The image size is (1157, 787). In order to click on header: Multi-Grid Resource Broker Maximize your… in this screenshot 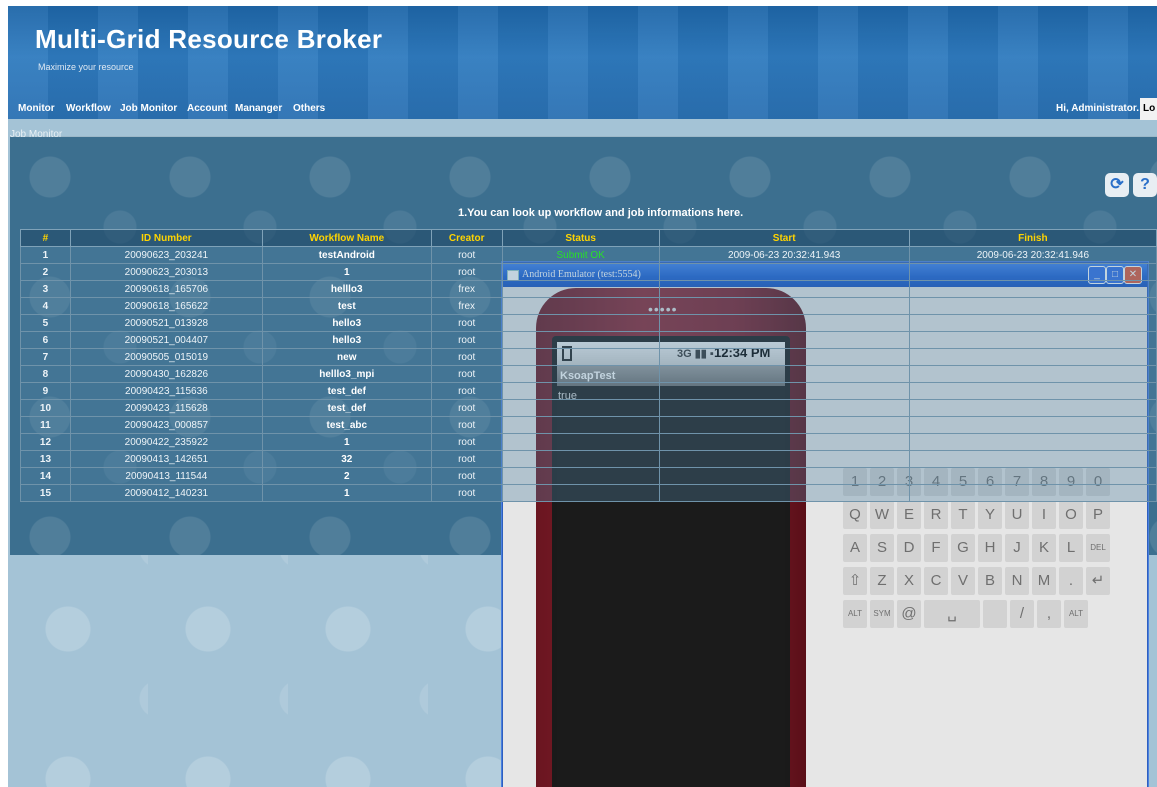, I will do `click(582, 63)`.